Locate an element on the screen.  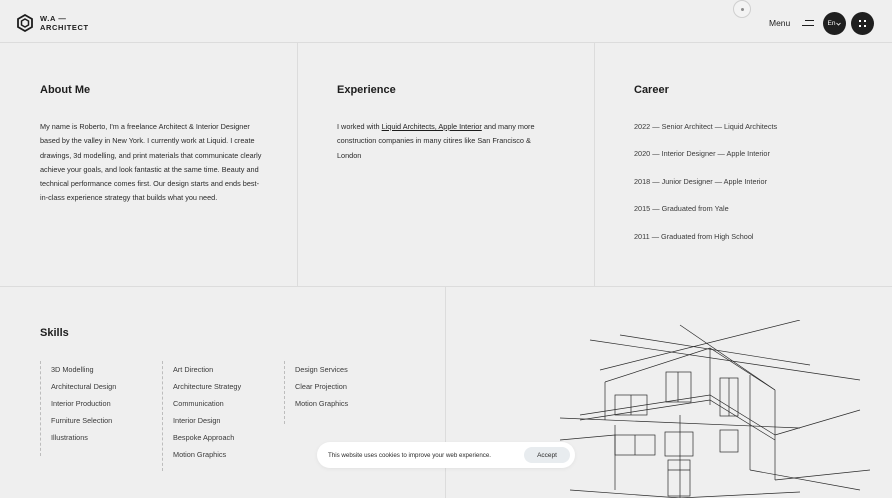
menu-label: Menu is located at coordinates (780, 23).